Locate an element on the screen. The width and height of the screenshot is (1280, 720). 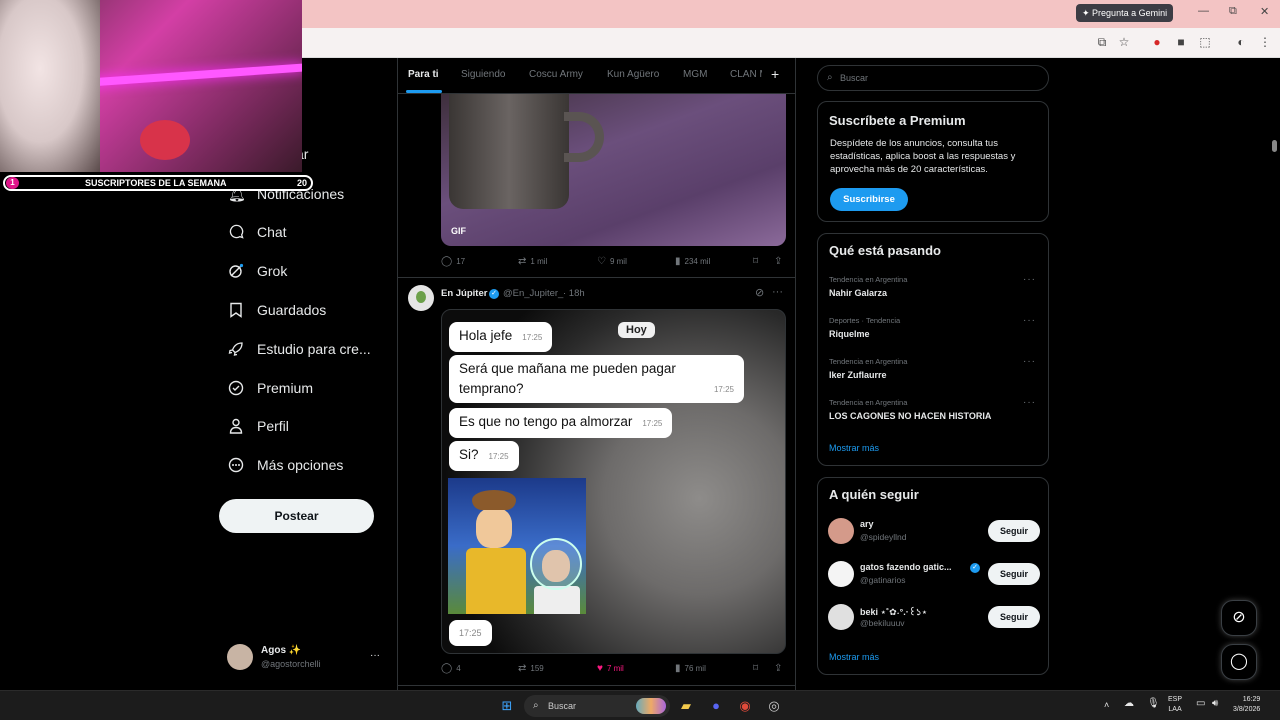
repost-icon: ⇄ is located at coordinates (522, 668).